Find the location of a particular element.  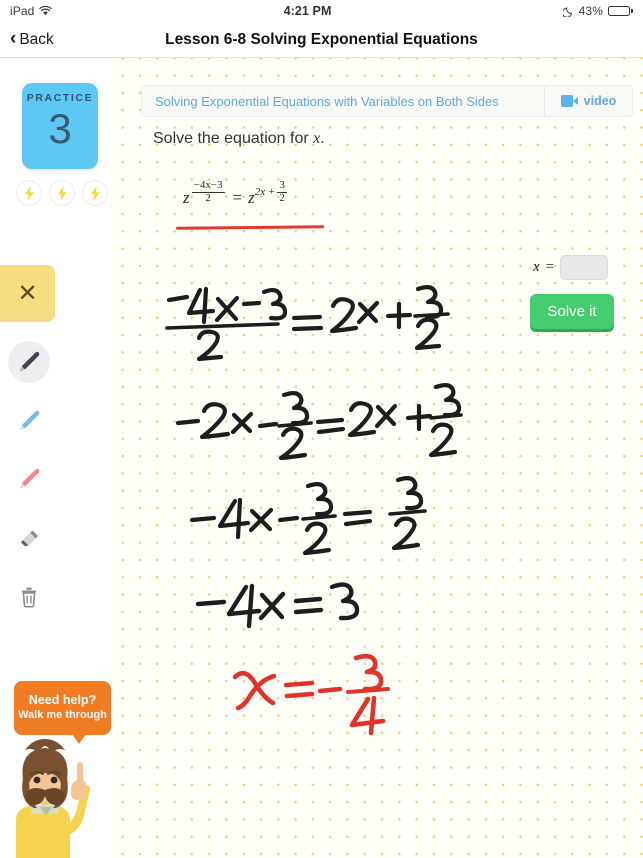

right-exp-numerator: 3 is located at coordinates (282, 186).